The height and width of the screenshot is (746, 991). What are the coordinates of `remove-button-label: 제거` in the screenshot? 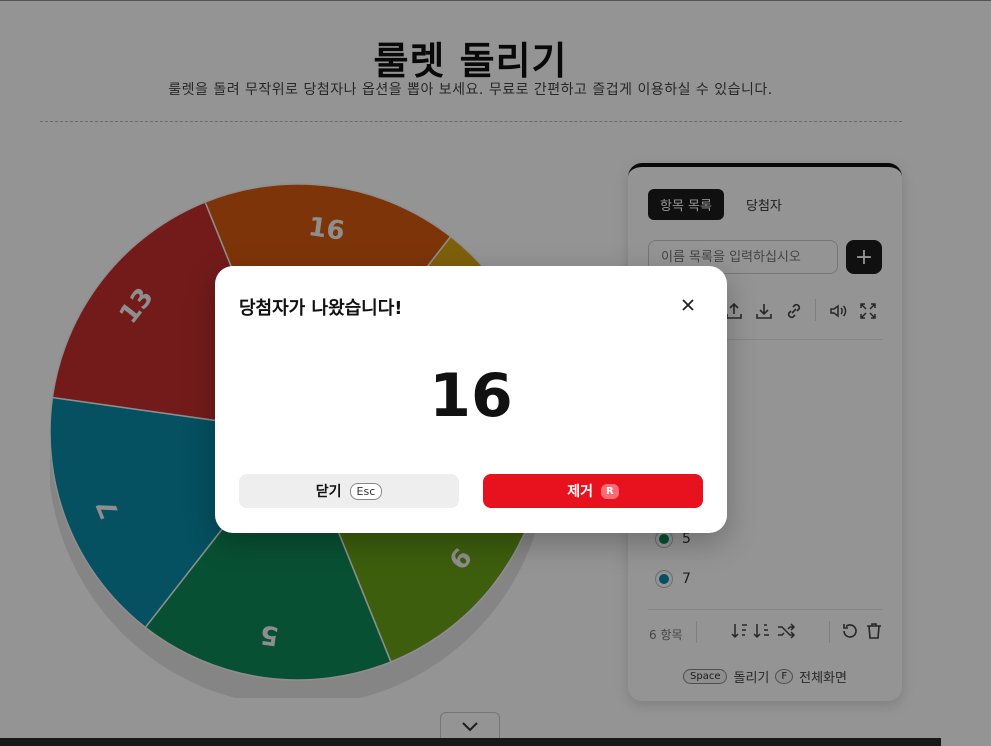 It's located at (580, 492).